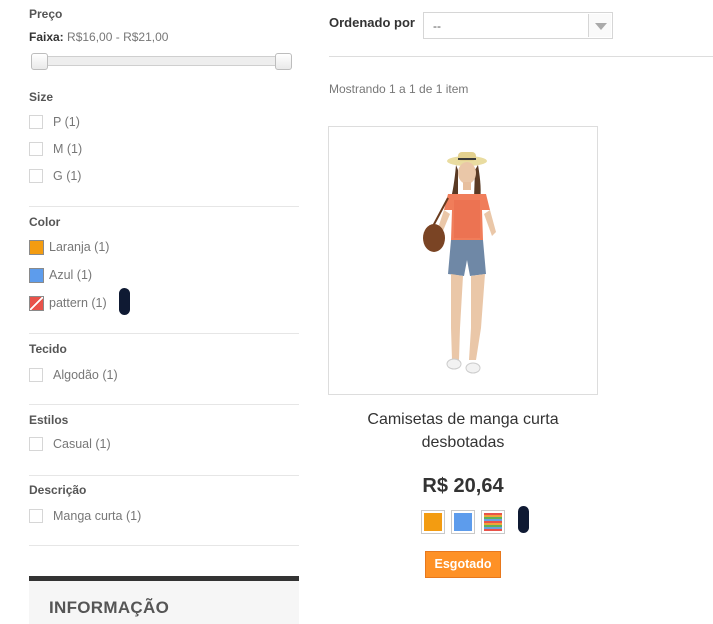  What do you see at coordinates (36, 303) in the screenshot?
I see `pattern-swatch` at bounding box center [36, 303].